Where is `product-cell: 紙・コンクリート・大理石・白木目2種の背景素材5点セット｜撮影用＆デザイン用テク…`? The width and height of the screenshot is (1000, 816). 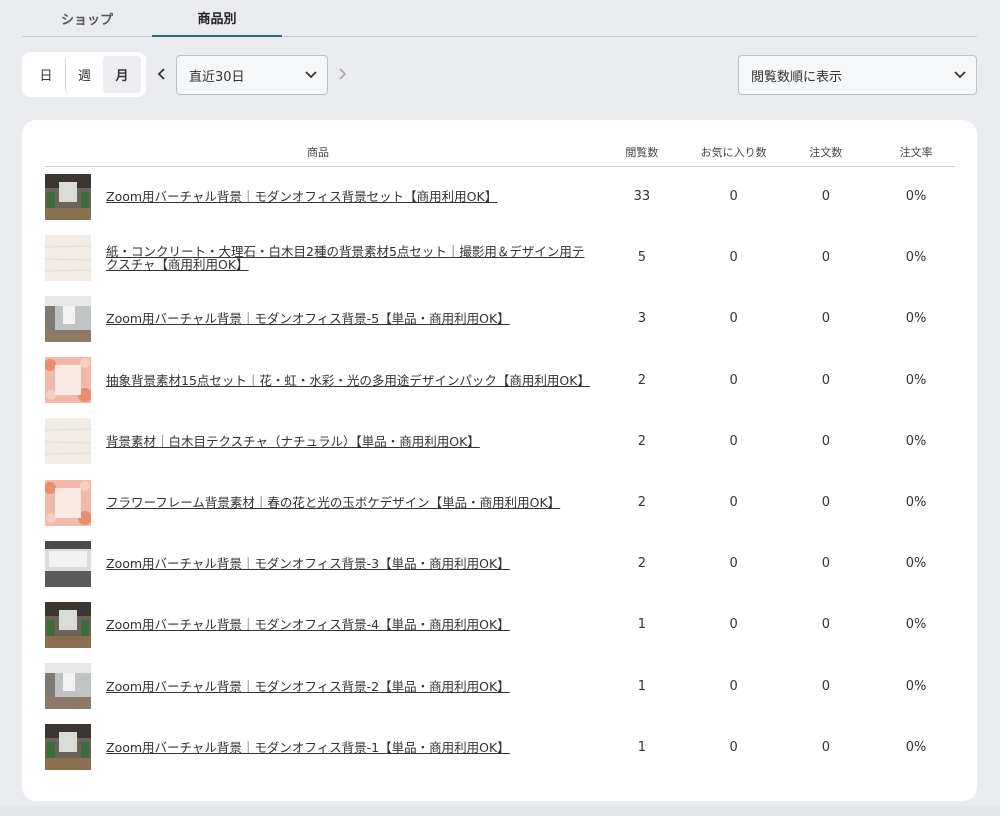 product-cell: 紙・コンクリート・大理石・白木目2種の背景素材5点セット｜撮影用＆デザイン用テク… is located at coordinates (318, 257).